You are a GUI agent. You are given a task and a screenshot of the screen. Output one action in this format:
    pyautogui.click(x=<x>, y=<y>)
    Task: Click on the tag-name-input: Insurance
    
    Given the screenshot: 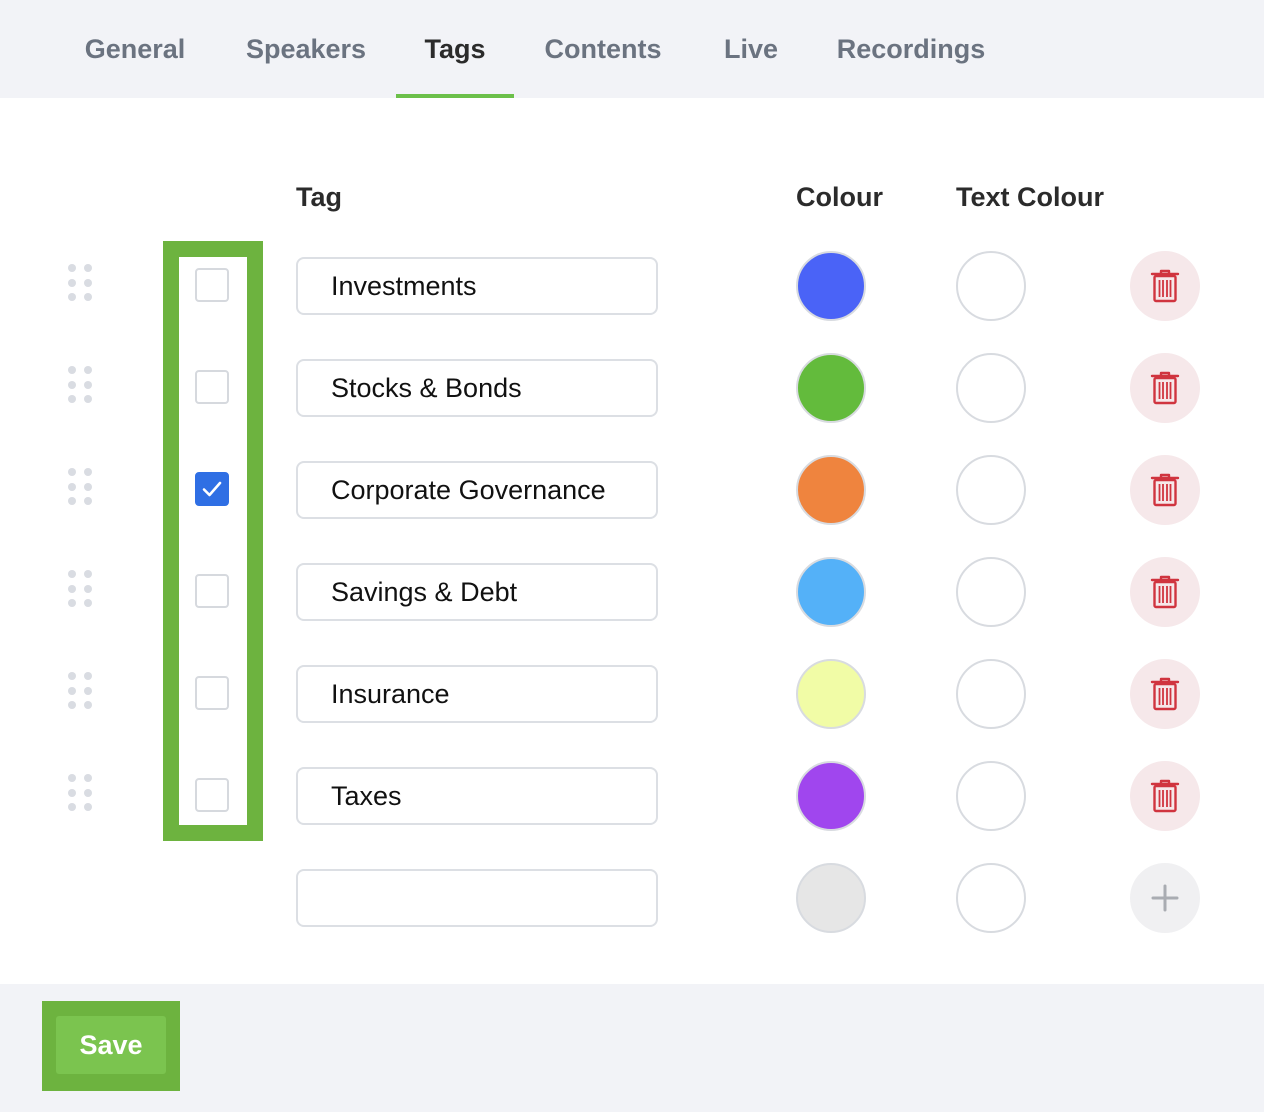 What is the action you would take?
    pyautogui.click(x=477, y=694)
    